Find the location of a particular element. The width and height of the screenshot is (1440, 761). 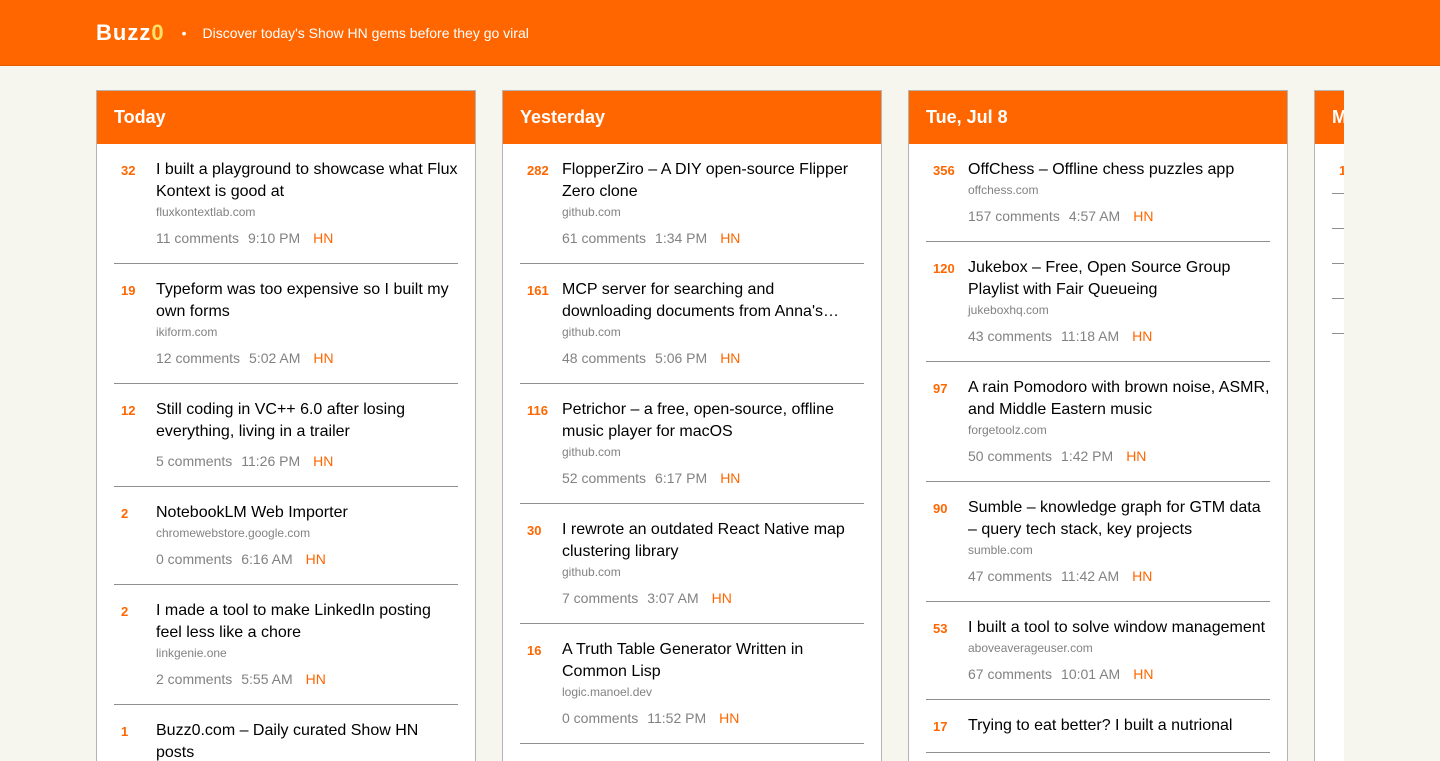

story-meta: 12 comments 5:02 AM HN is located at coordinates (307, 358).